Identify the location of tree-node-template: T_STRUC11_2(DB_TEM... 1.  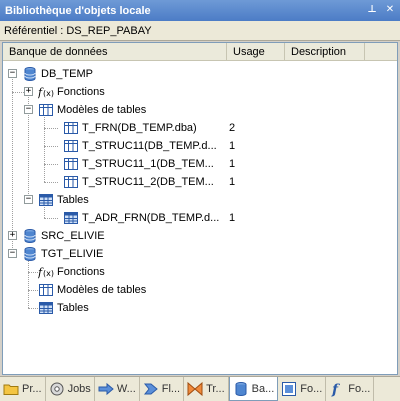
(200, 182).